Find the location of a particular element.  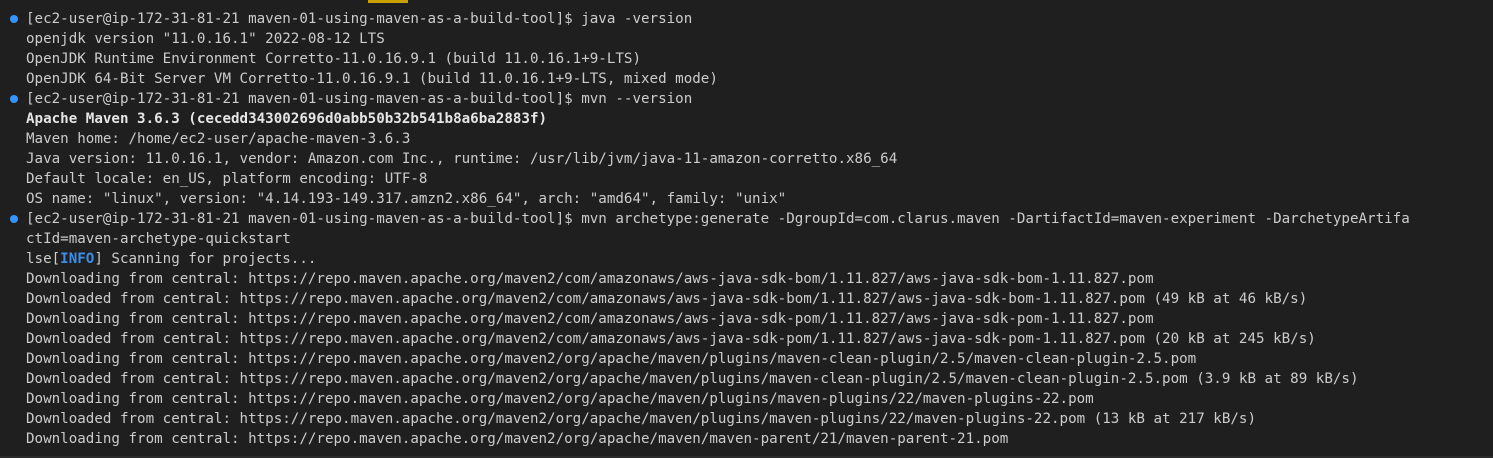

info-tag: INFO is located at coordinates (77, 259).